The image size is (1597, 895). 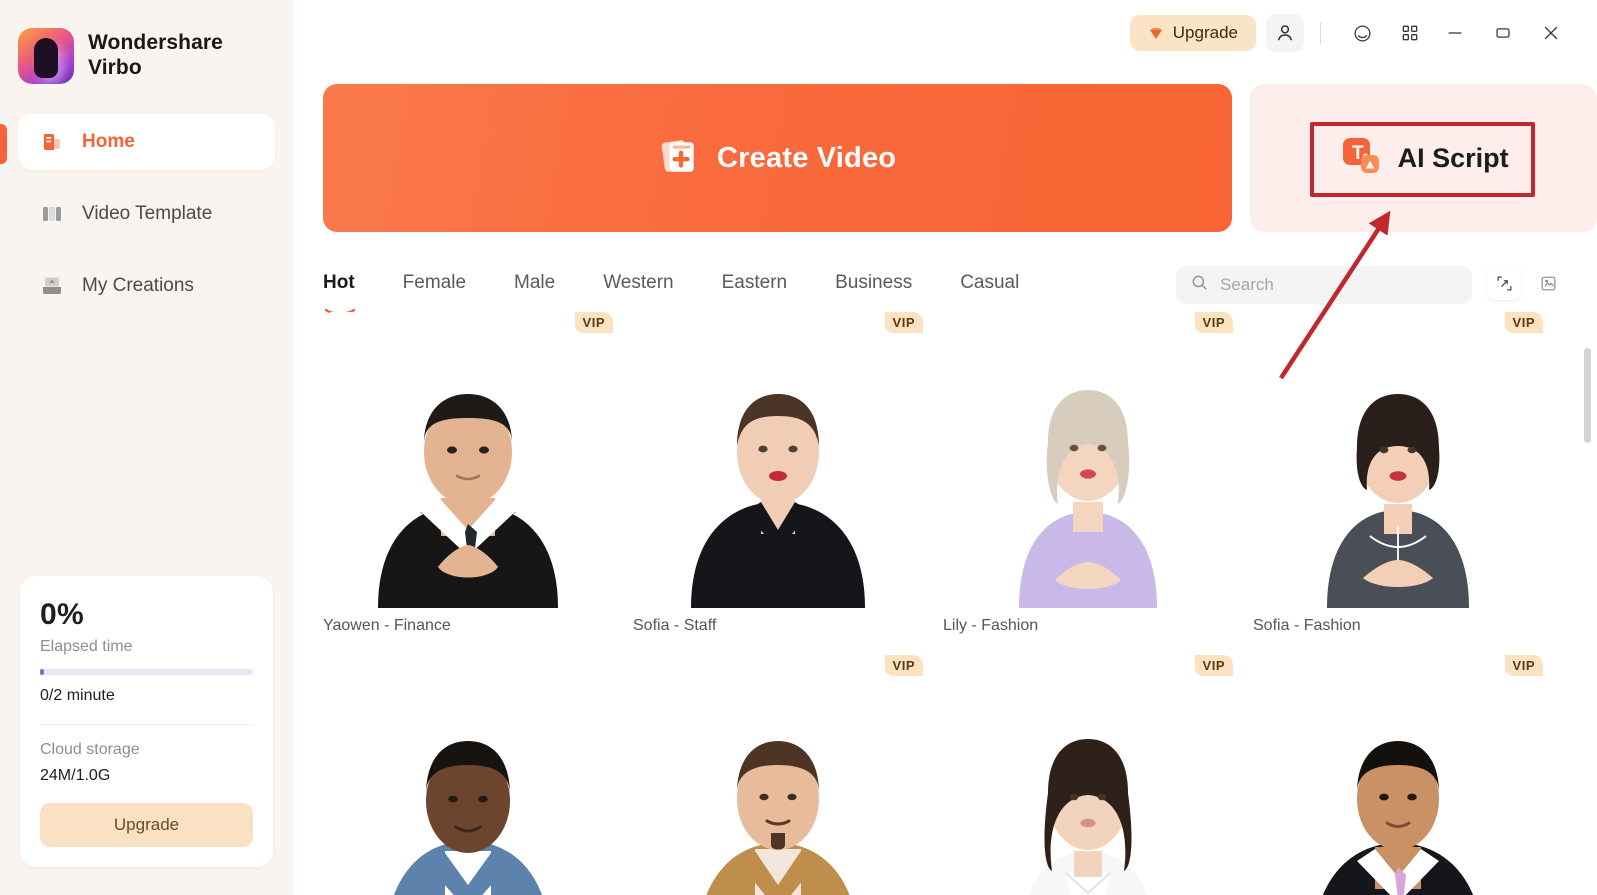 I want to click on avatar-thumbnail, so click(x=468, y=775).